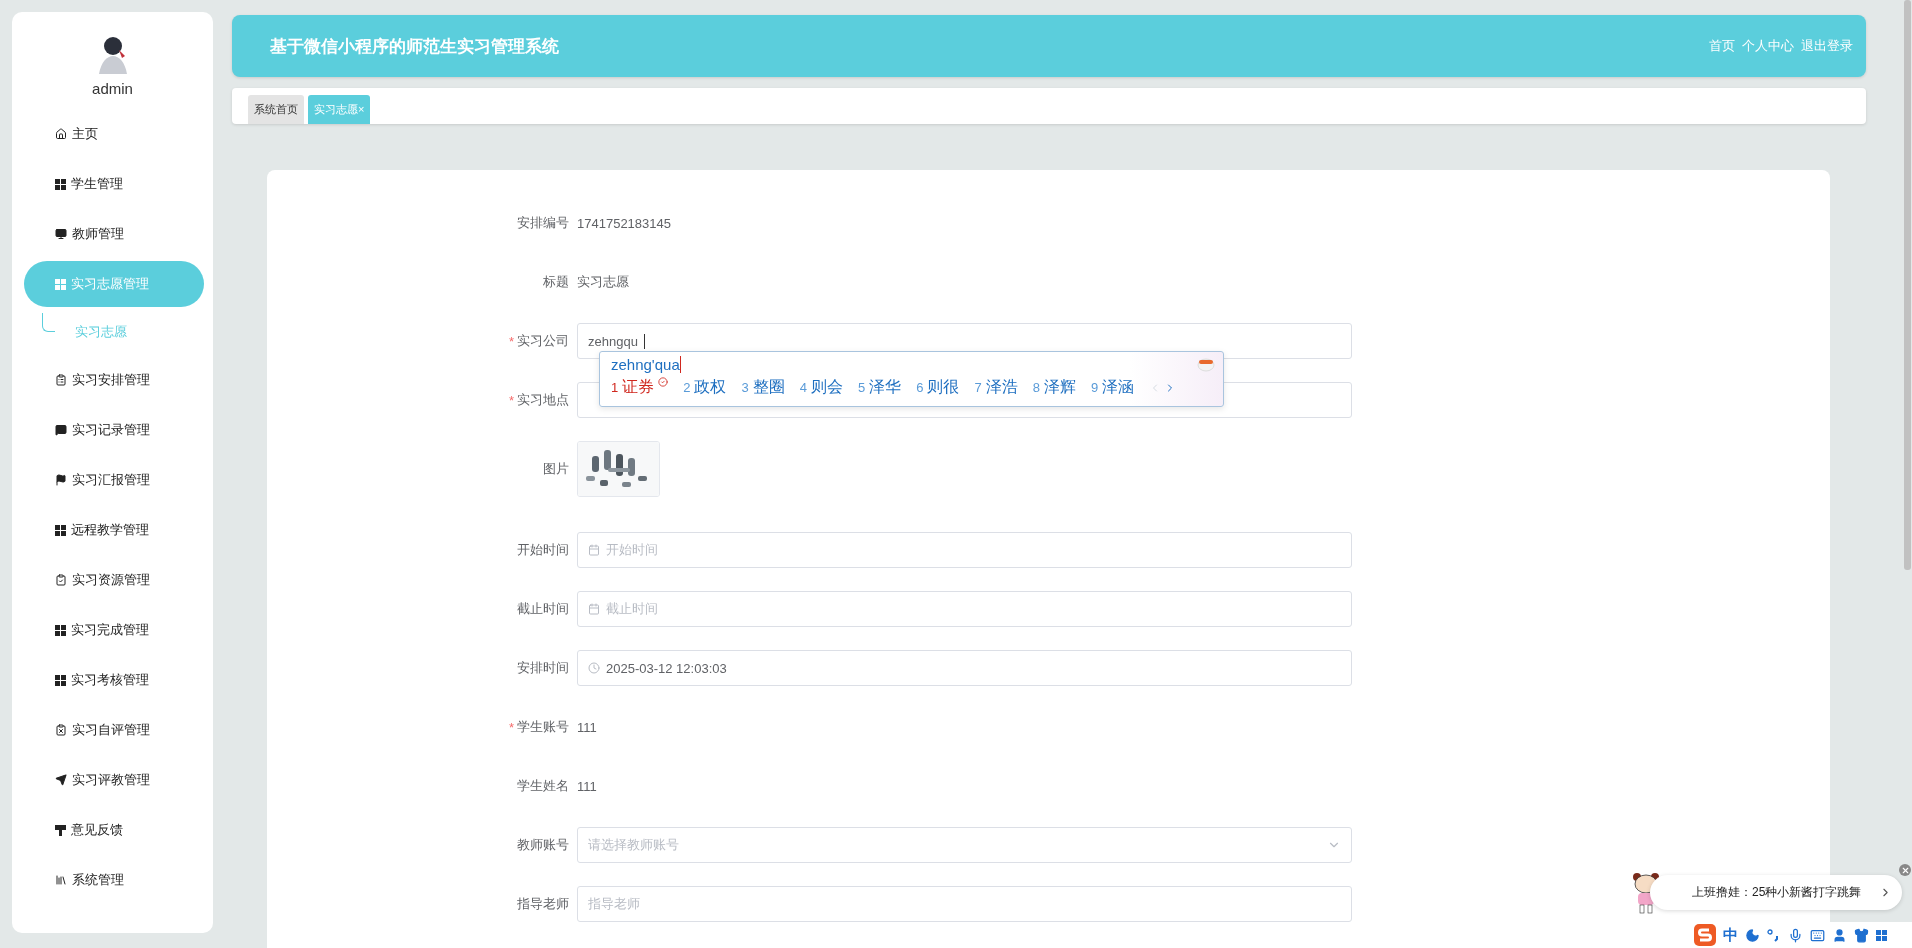 Image resolution: width=1912 pixels, height=948 pixels. I want to click on field-label: 指导老师, so click(543, 904).